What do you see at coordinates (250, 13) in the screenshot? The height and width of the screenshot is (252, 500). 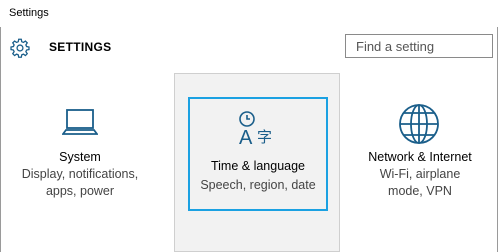 I see `window-titlebar: Settings` at bounding box center [250, 13].